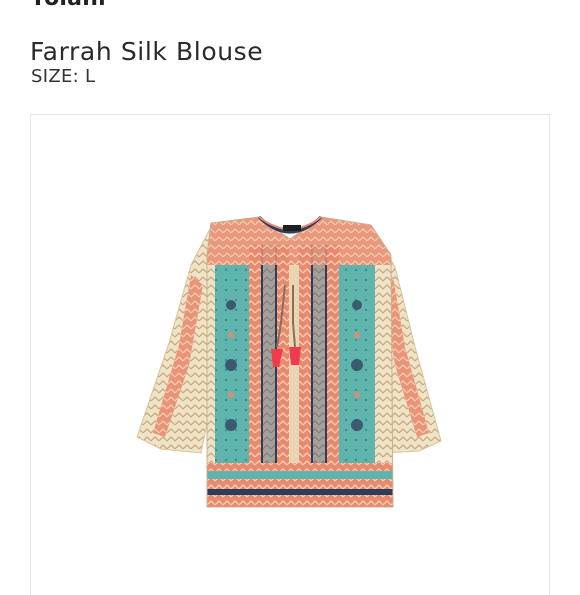 The height and width of the screenshot is (595, 580). I want to click on size-info: SIZE: L, so click(63, 76).